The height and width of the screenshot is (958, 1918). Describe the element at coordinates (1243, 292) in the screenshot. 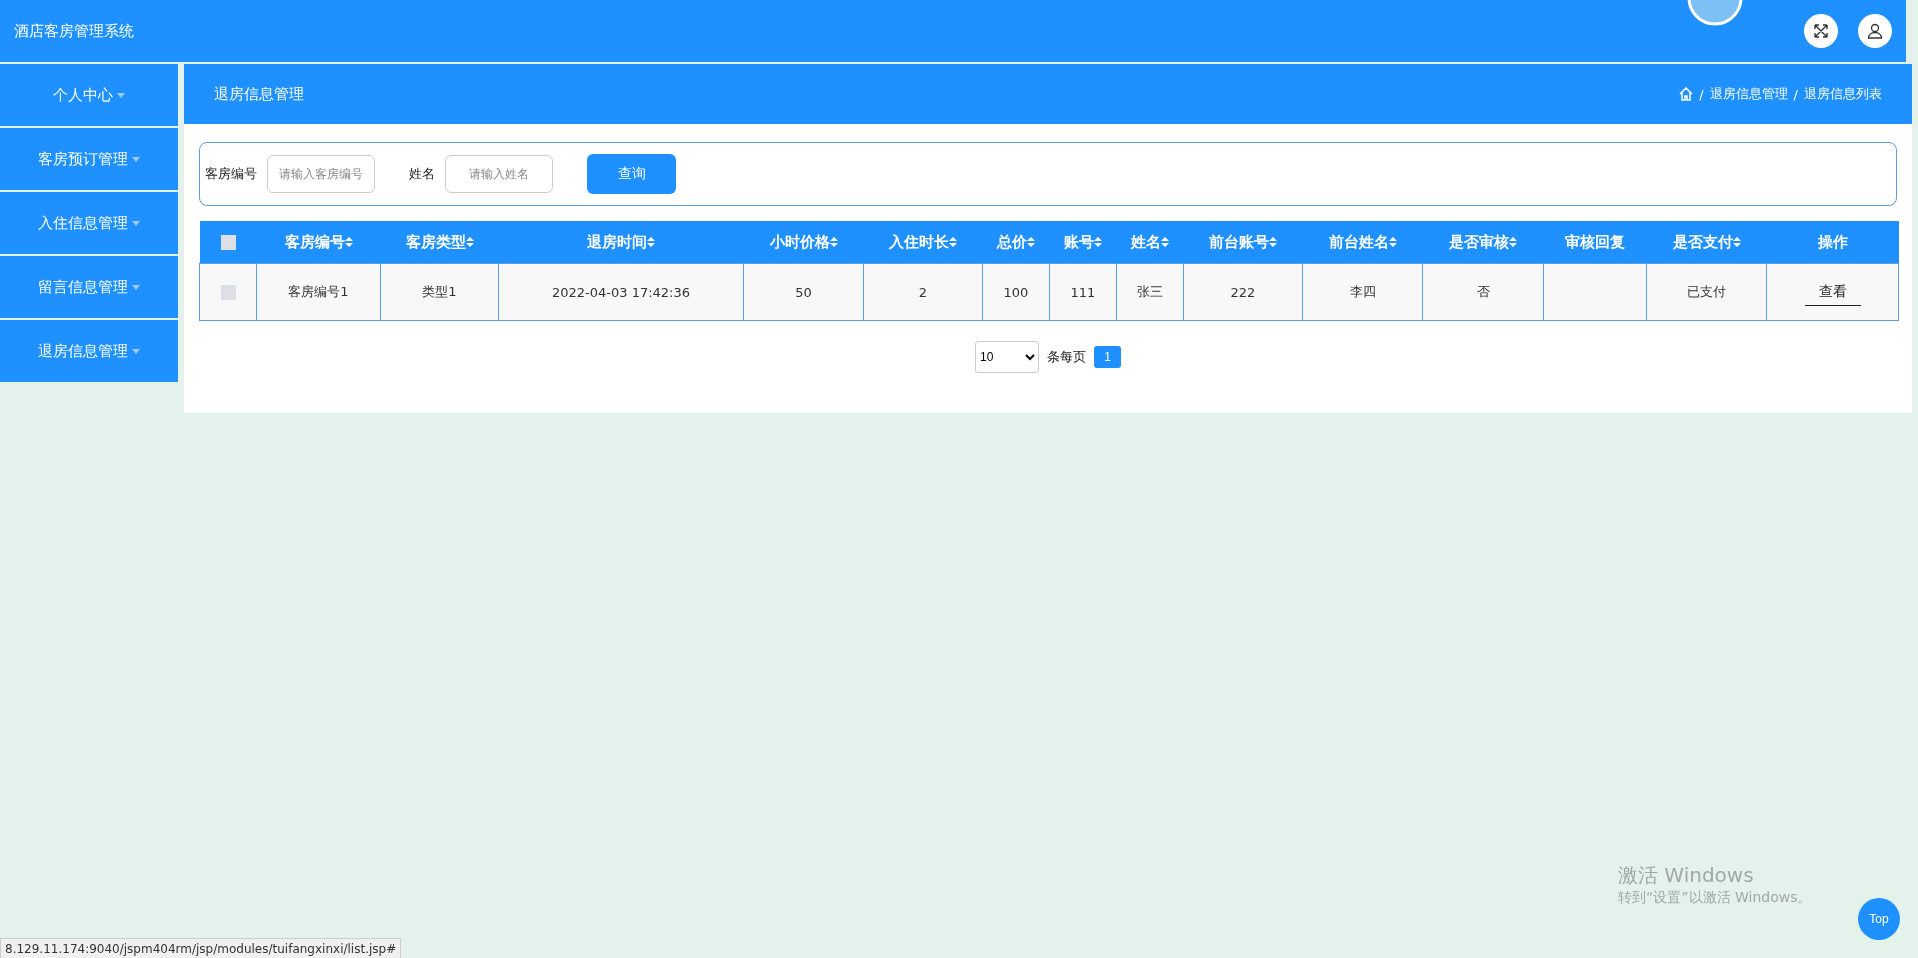

I see `table-cell: 222` at that location.